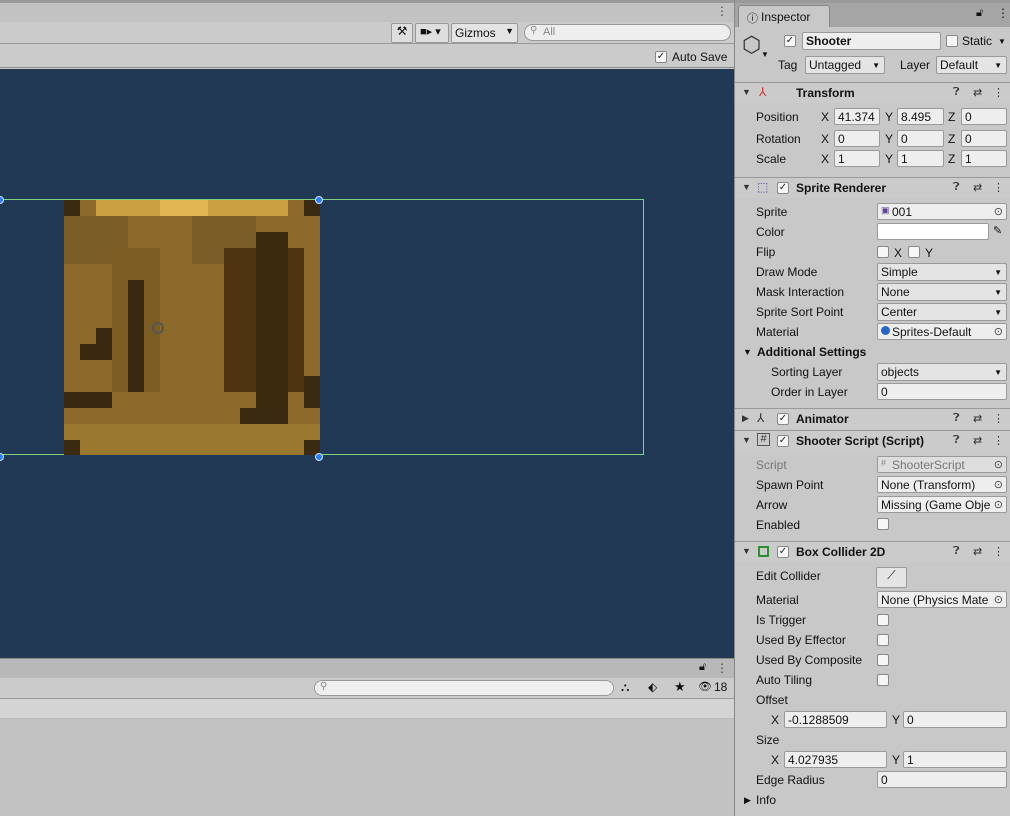 This screenshot has width=1010, height=816. What do you see at coordinates (942, 372) in the screenshot?
I see `sorting-layer-dropdown: objects ▼` at bounding box center [942, 372].